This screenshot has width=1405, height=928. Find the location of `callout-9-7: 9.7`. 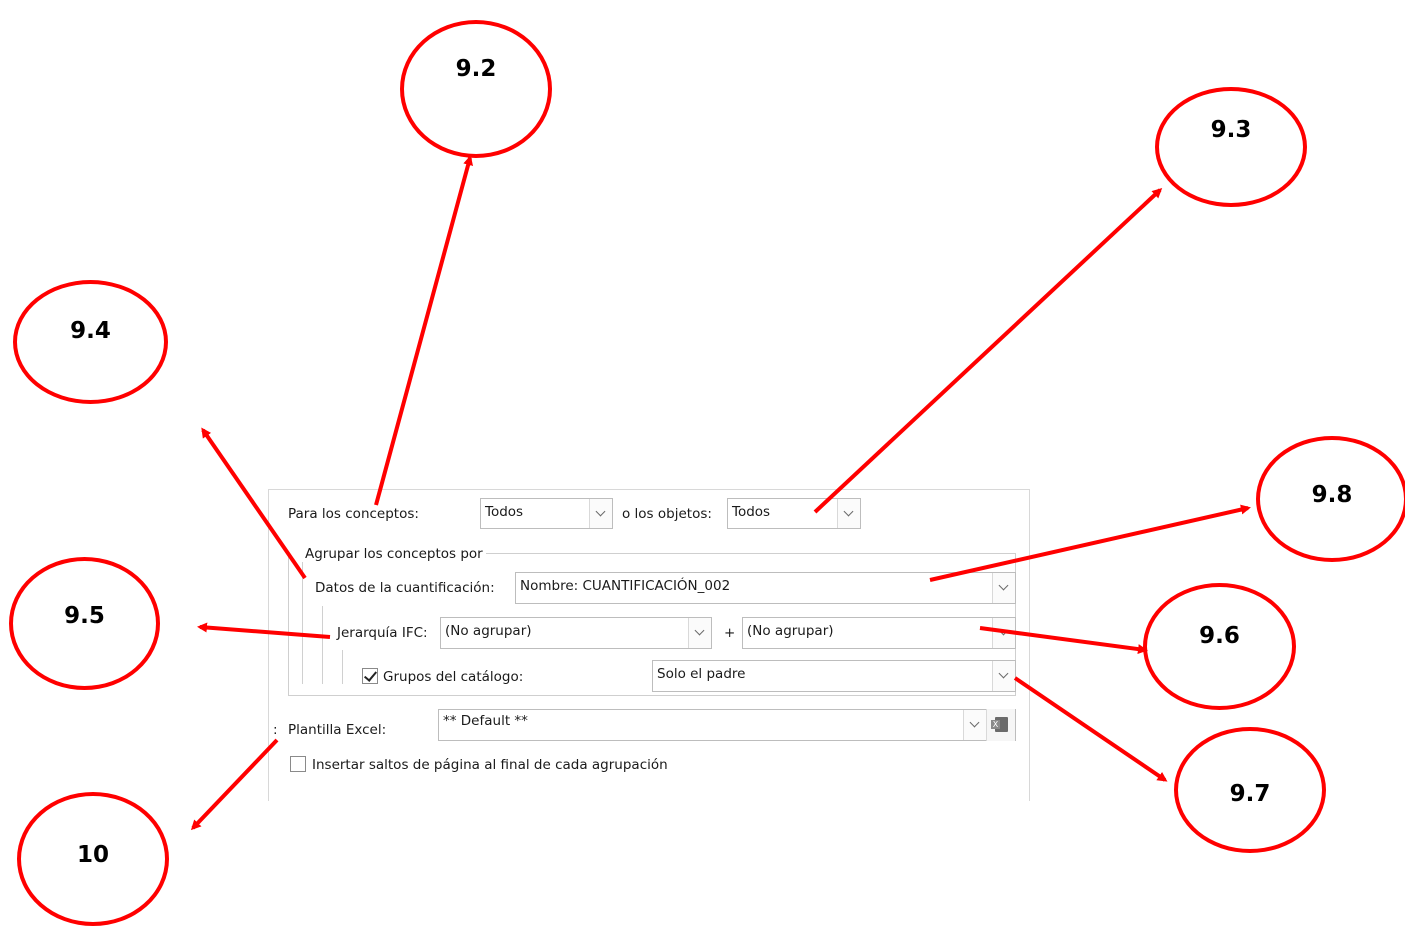

callout-9-7: 9.7 is located at coordinates (1250, 790).